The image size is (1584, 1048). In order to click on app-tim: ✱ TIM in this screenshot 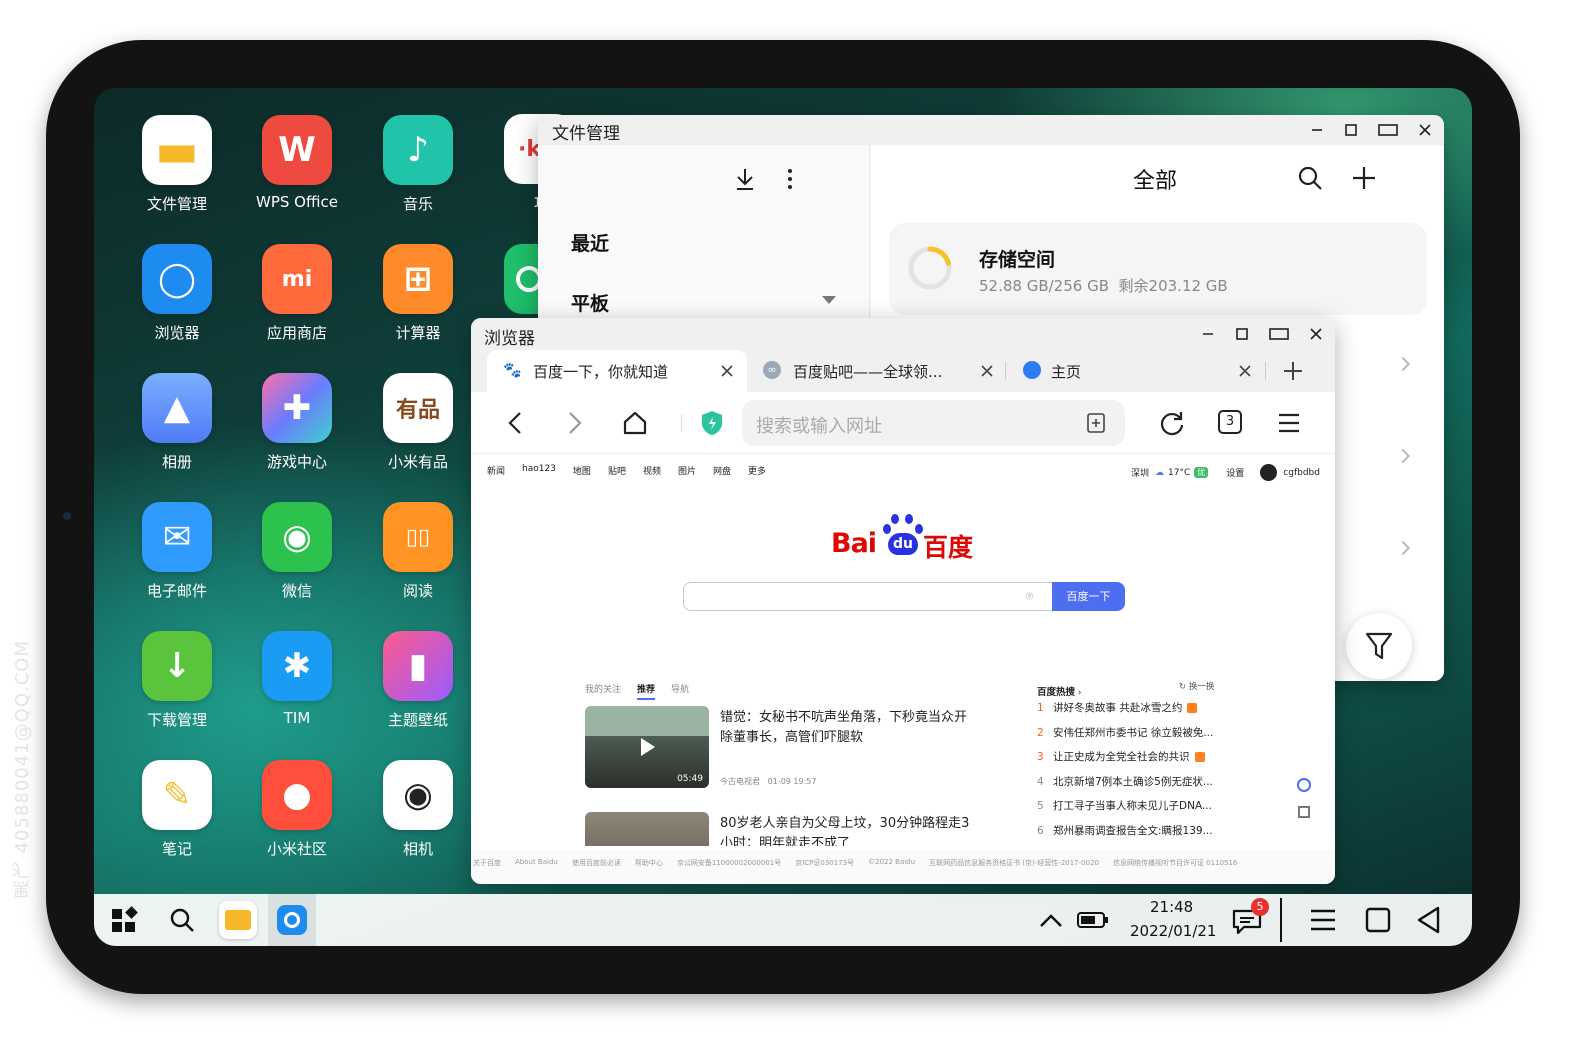, I will do `click(297, 679)`.